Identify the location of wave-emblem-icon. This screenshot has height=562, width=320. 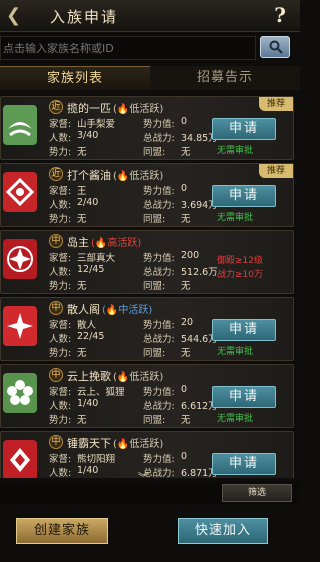
(20, 125).